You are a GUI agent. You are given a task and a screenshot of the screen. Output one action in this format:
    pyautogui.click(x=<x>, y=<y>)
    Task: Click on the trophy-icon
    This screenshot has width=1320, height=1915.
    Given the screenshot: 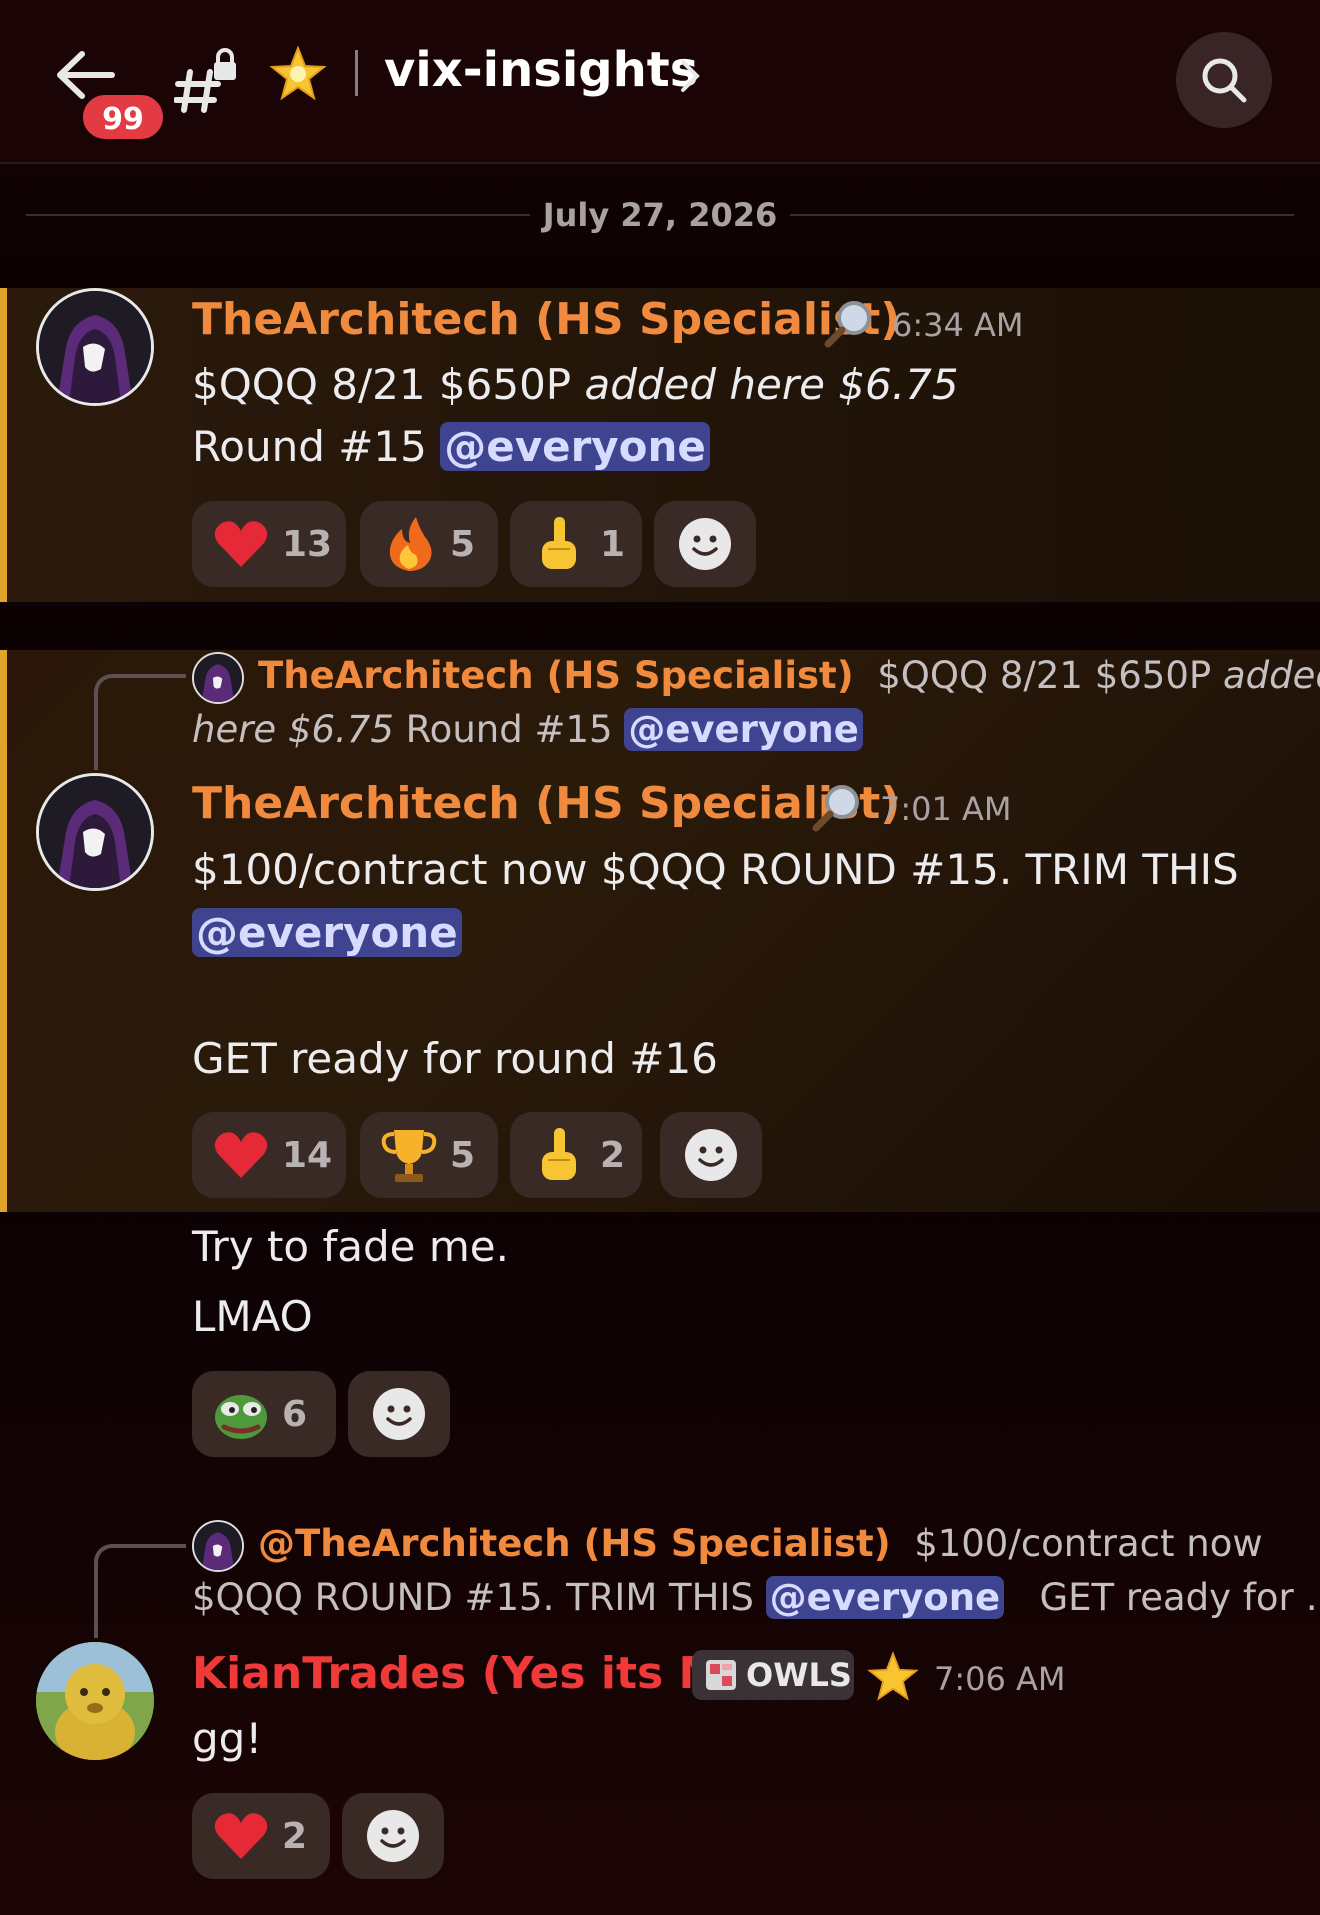 What is the action you would take?
    pyautogui.click(x=409, y=1156)
    